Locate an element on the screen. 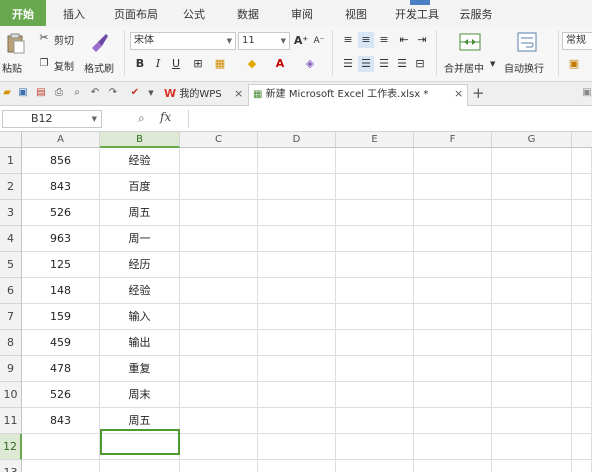  cell-a: 963 is located at coordinates (61, 239).